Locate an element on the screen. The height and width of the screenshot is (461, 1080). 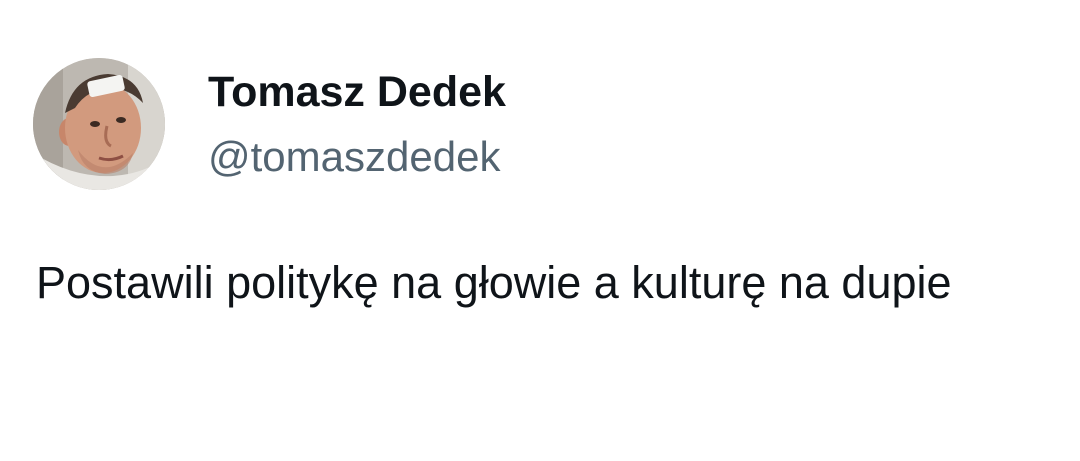
avatar is located at coordinates (99, 124).